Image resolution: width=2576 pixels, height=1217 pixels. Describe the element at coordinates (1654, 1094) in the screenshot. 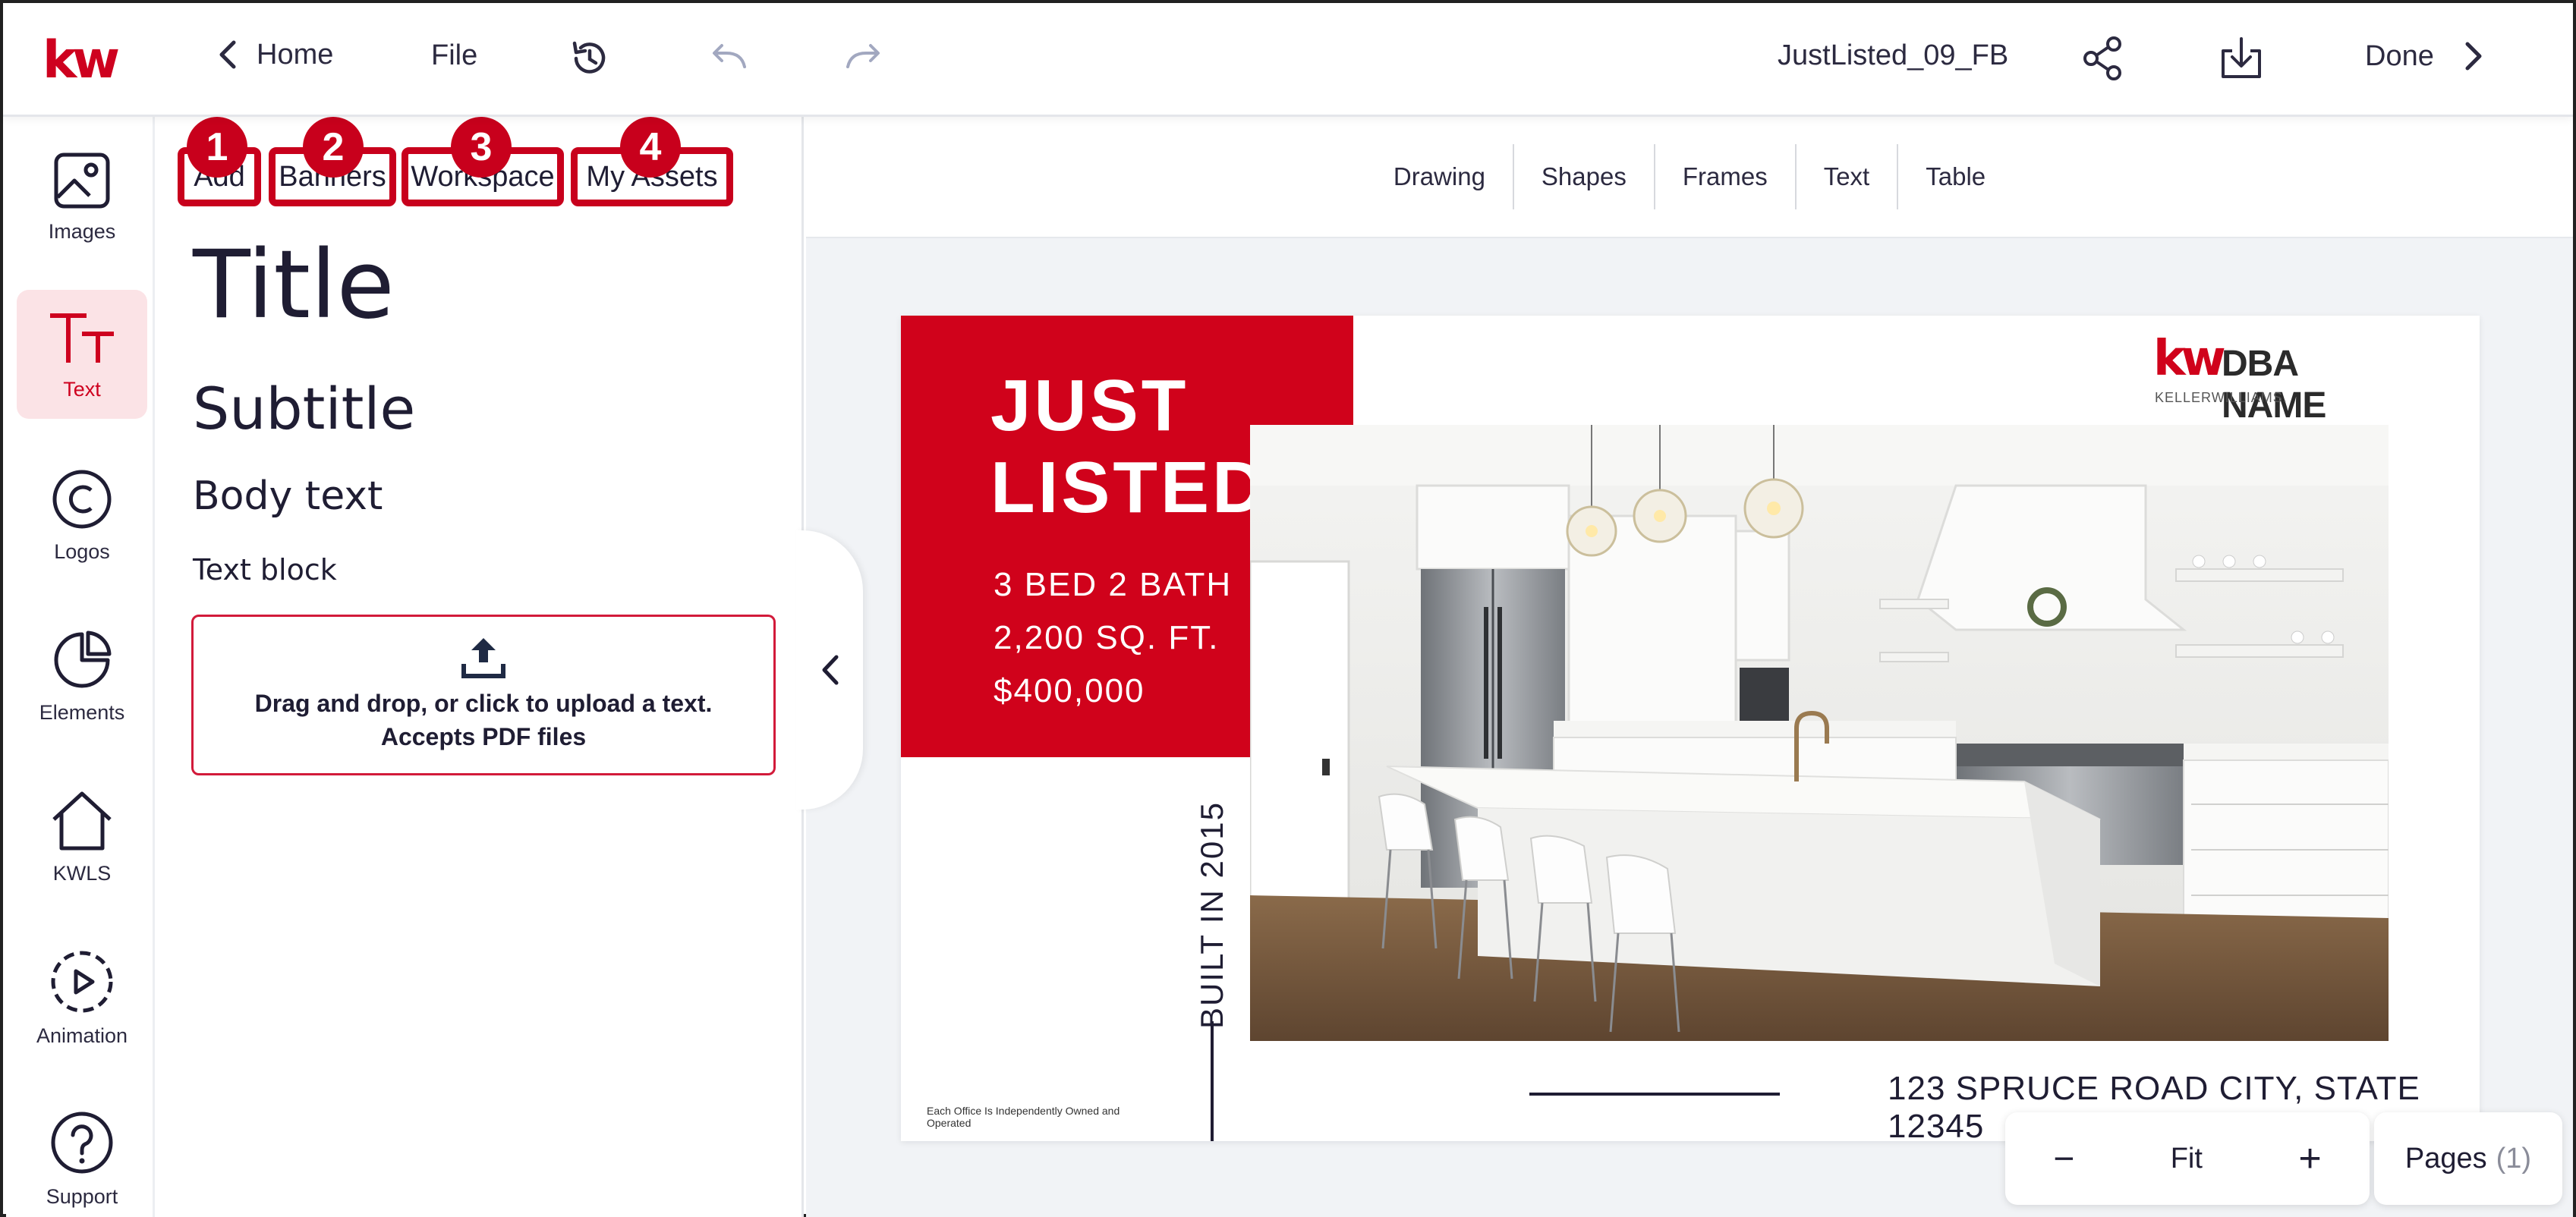

I see `horizontal-divider` at that location.